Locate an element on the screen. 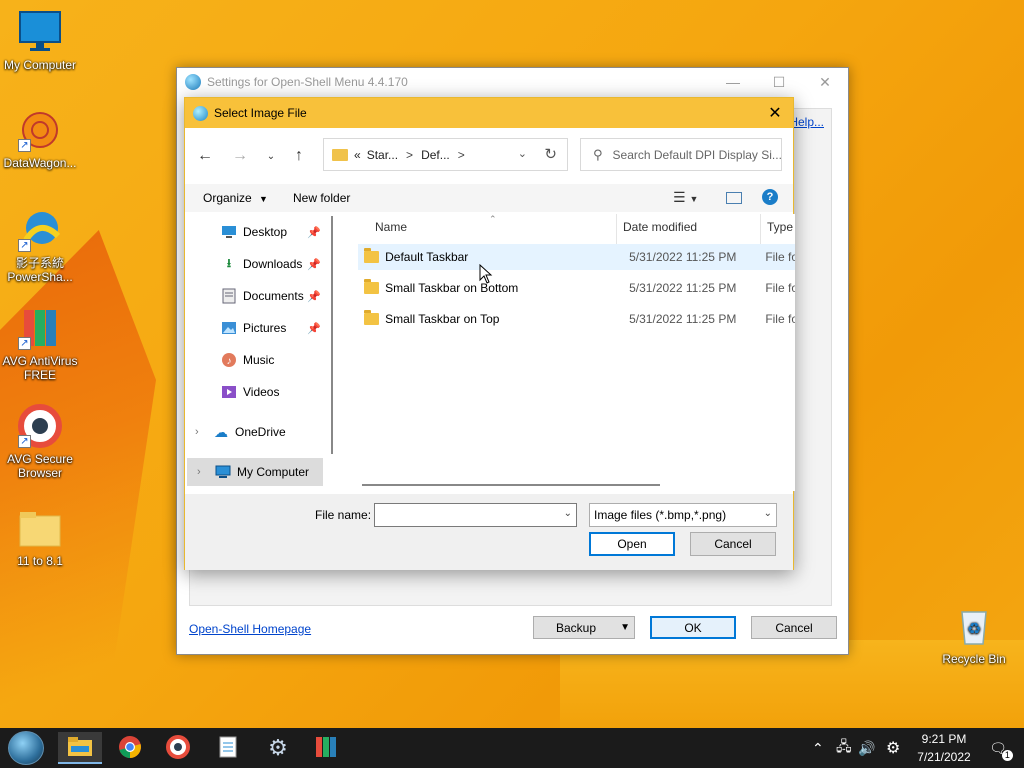 The image size is (1024, 768). desktop-icon-label: AVG Secure Browser is located at coordinates (40, 466).